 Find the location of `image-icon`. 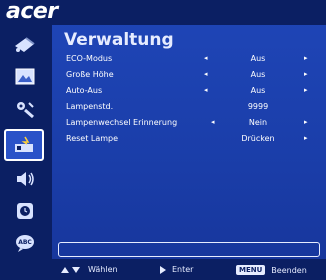

image-icon is located at coordinates (25, 76).